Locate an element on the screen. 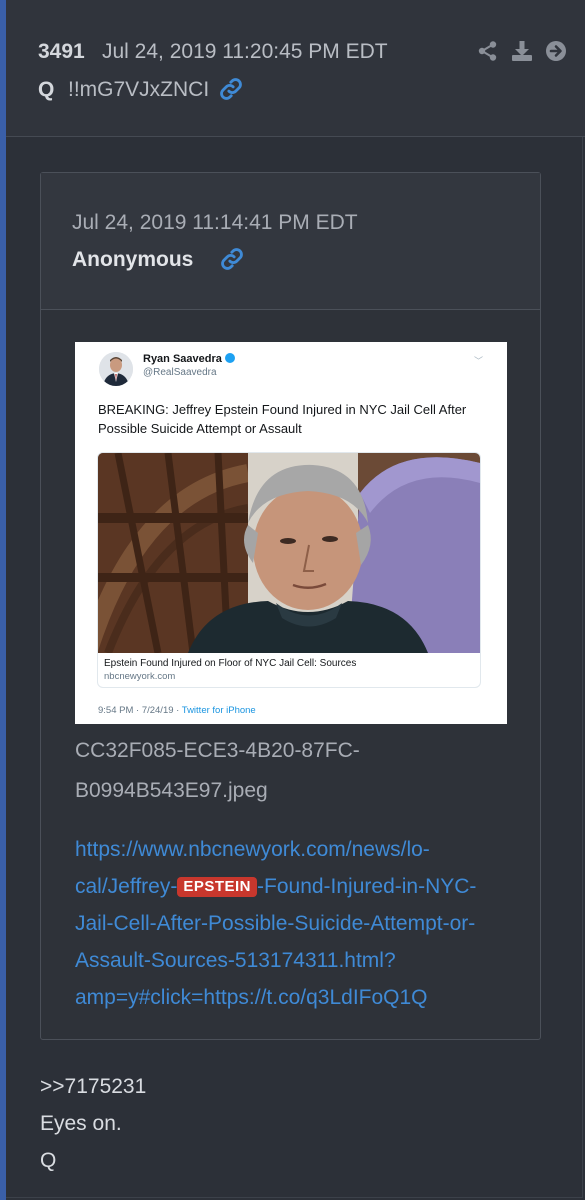  news-photo is located at coordinates (289, 553).